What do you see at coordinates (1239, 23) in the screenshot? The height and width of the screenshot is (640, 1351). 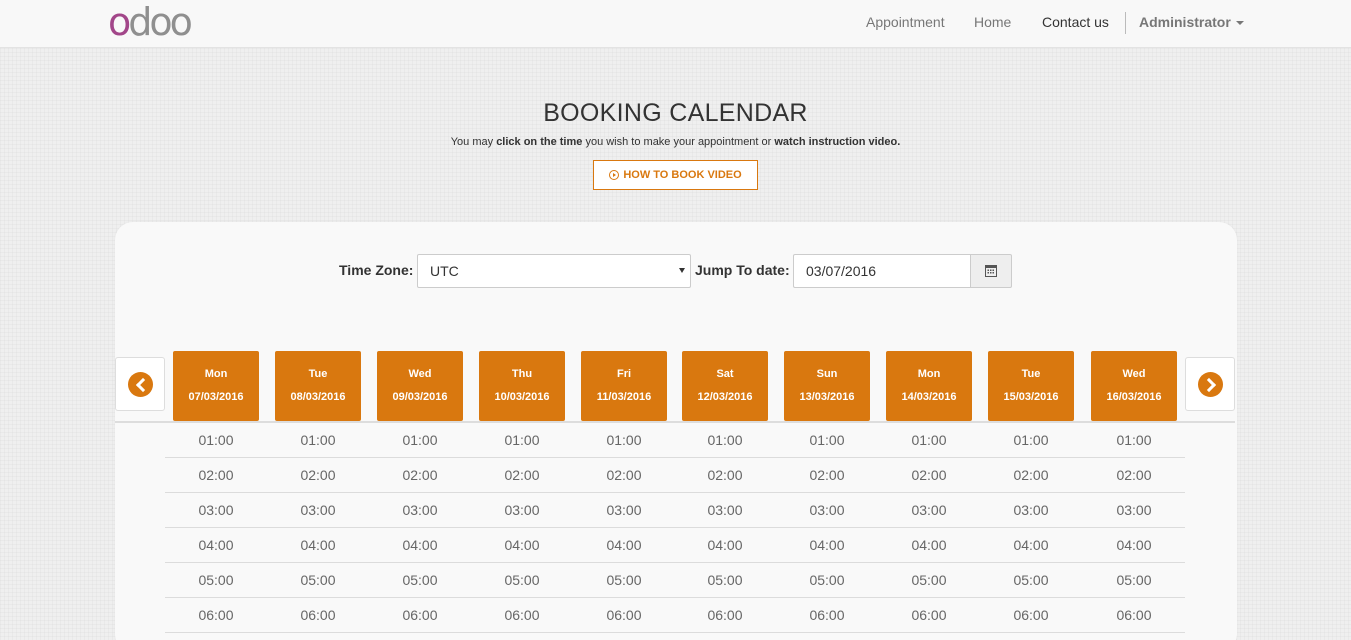 I see `caret-down-icon` at bounding box center [1239, 23].